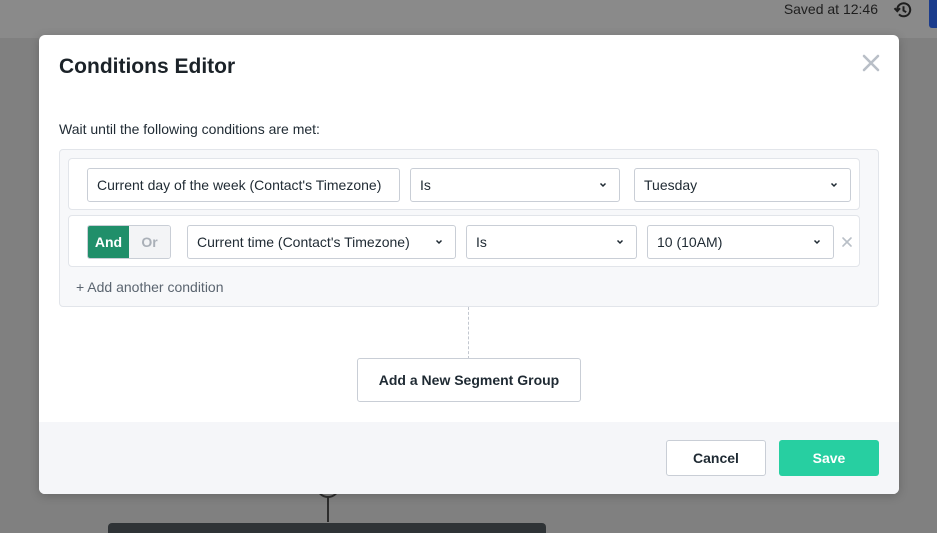  Describe the element at coordinates (468, 333) in the screenshot. I see `group-connector` at that location.